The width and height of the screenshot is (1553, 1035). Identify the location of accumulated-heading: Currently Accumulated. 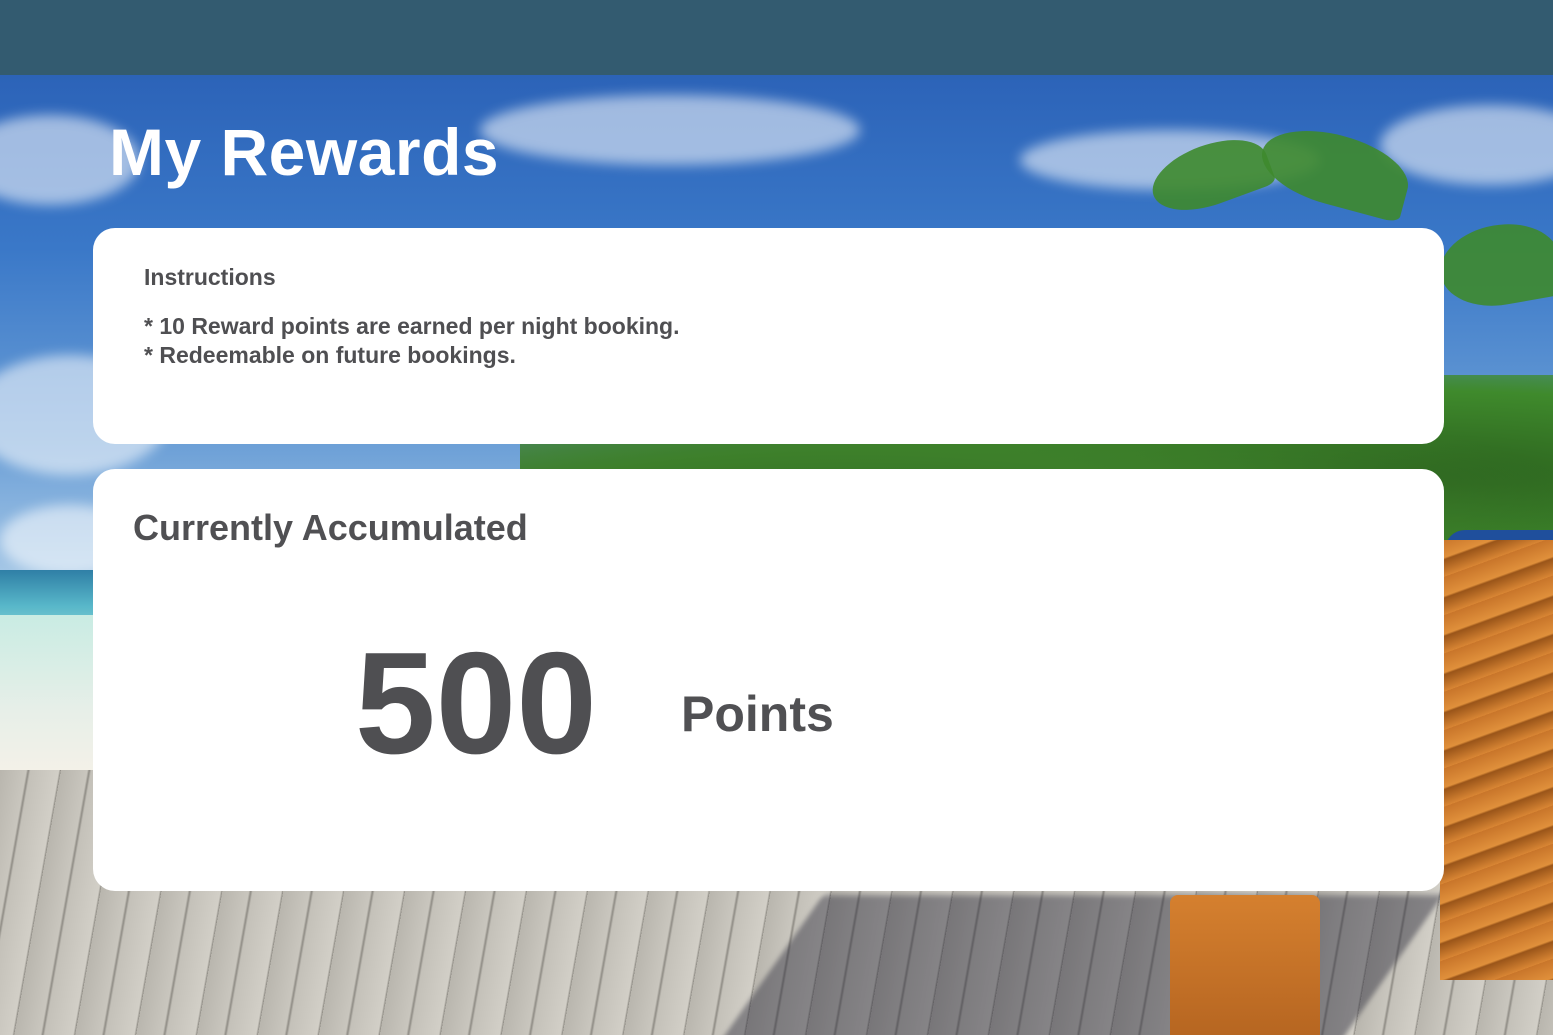
(330, 527).